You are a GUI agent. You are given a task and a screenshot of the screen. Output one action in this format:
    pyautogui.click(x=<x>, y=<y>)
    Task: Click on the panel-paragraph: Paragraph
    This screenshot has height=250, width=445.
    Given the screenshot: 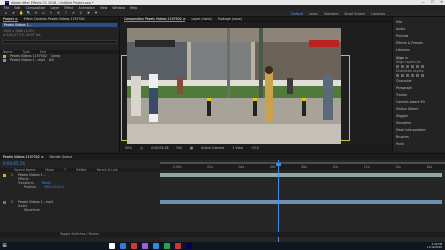 What is the action you would take?
    pyautogui.click(x=419, y=88)
    